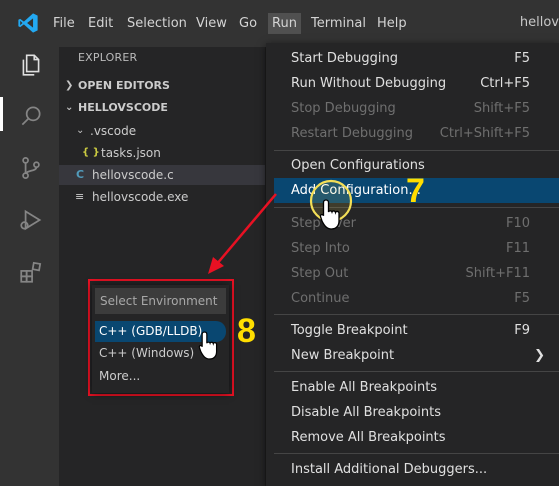 This screenshot has width=559, height=486. I want to click on menu-run: Run, so click(284, 23).